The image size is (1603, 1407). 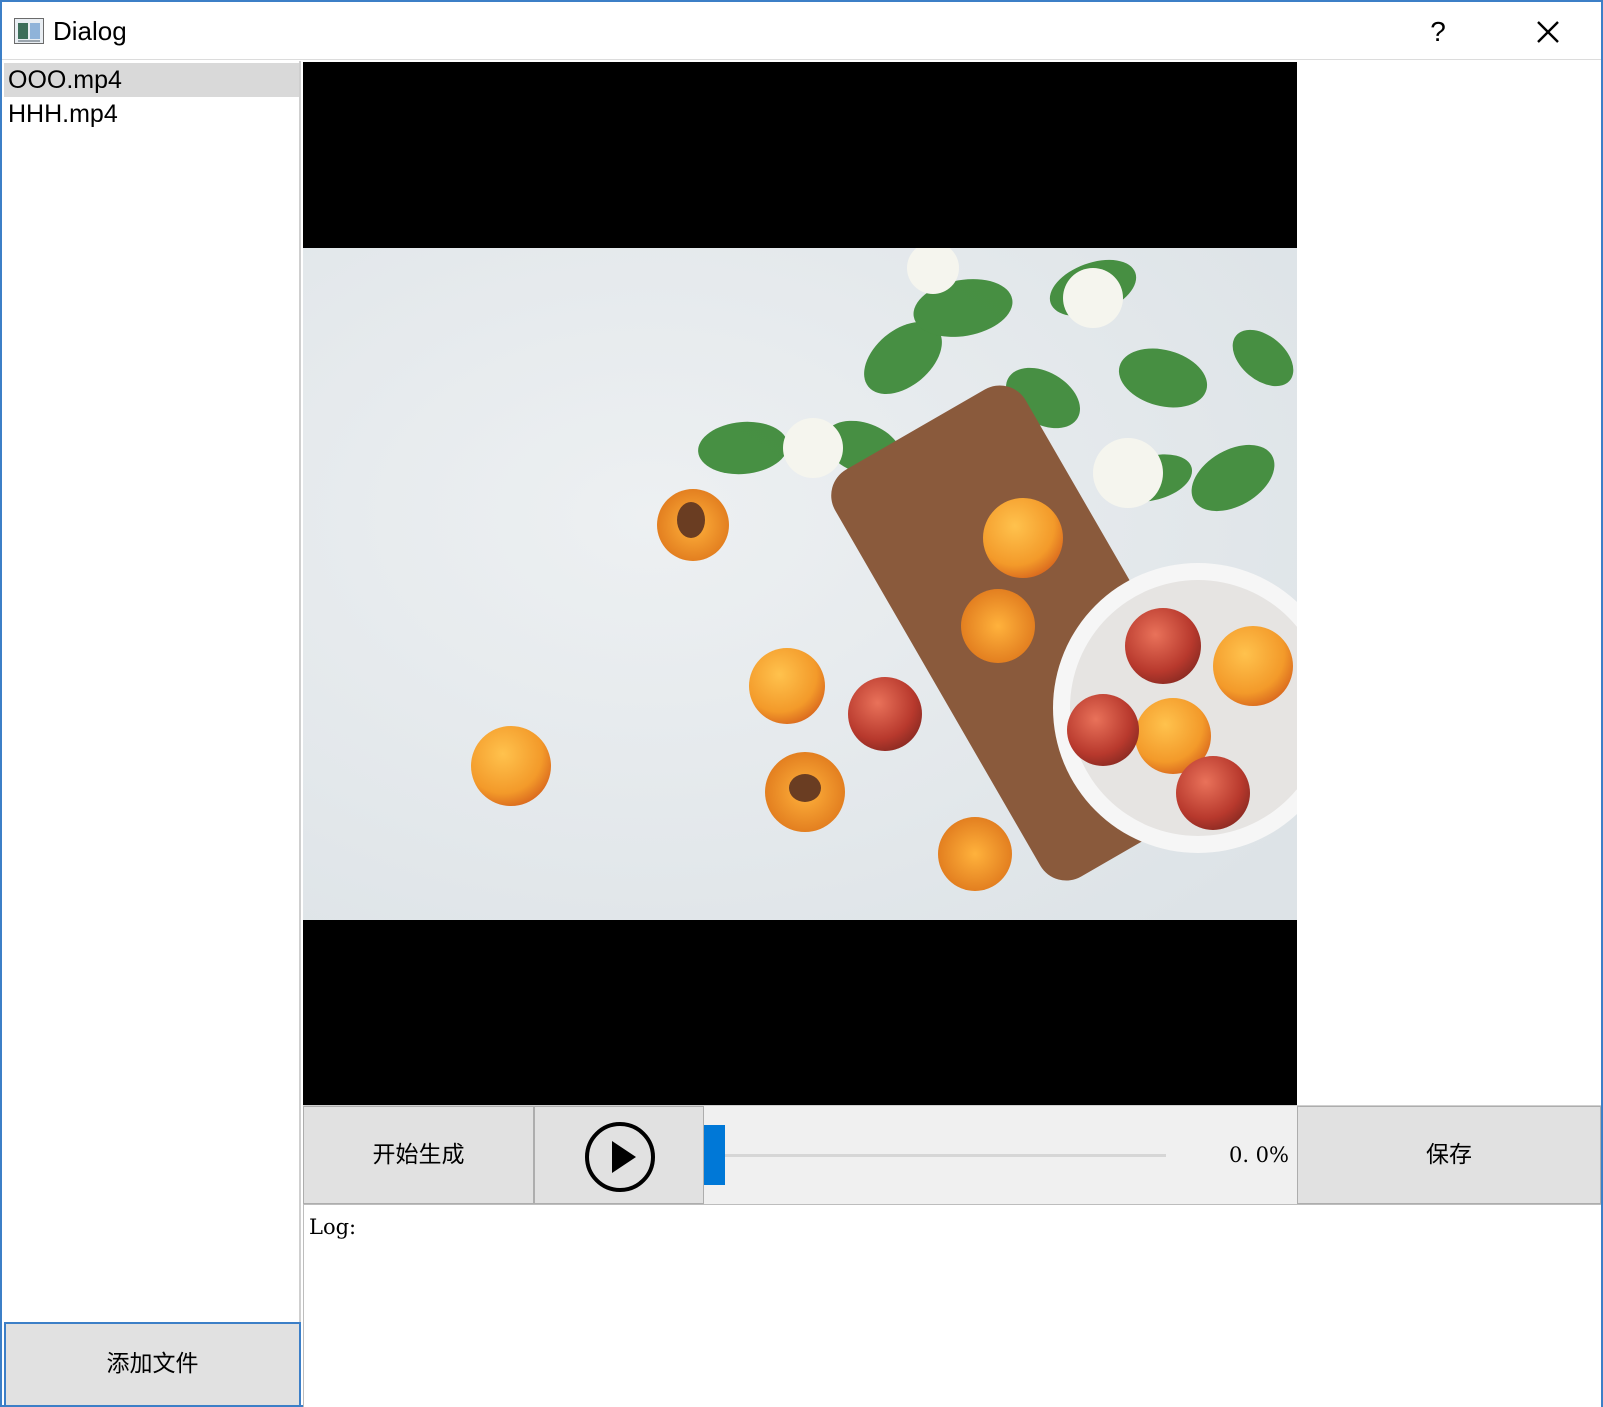 I want to click on close-icon, so click(x=1548, y=32).